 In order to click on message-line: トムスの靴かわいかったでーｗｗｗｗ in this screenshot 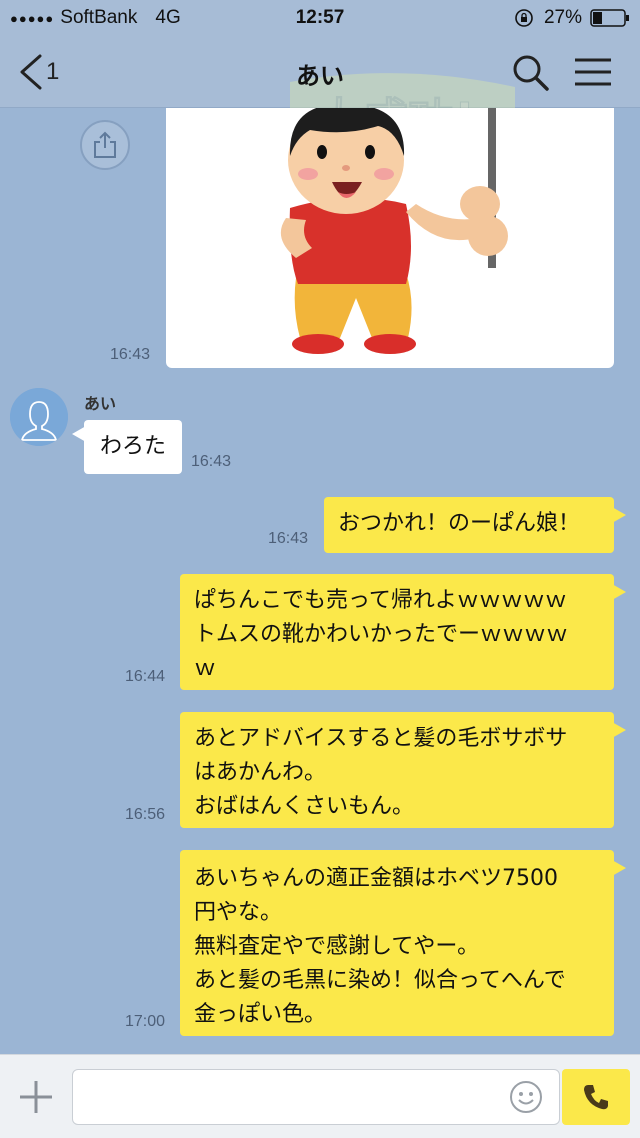, I will do `click(381, 634)`.